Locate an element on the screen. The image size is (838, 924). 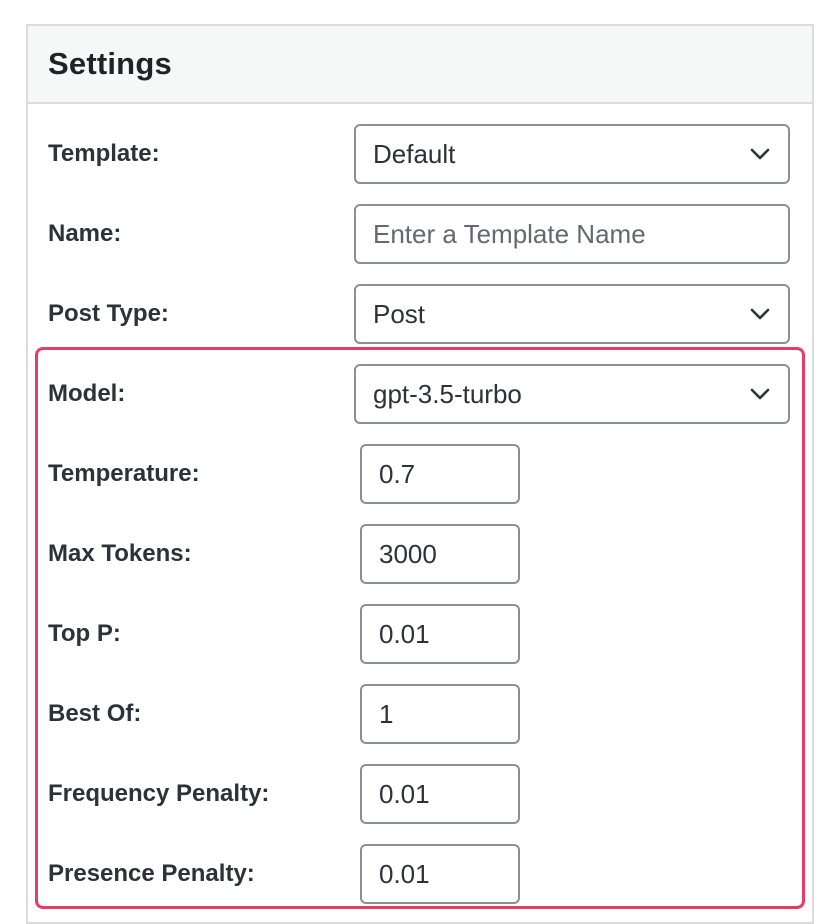
template-label: Template: is located at coordinates (104, 153).